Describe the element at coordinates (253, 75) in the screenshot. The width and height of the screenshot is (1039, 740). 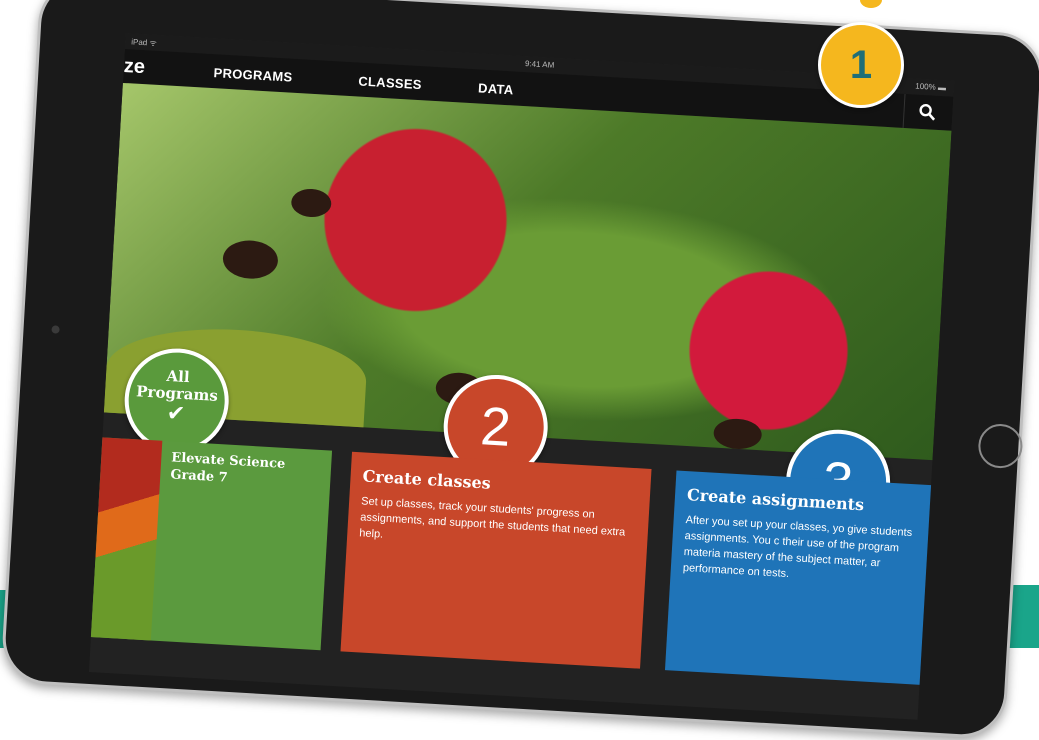
I see `nav-programs: PROGRAMS` at that location.